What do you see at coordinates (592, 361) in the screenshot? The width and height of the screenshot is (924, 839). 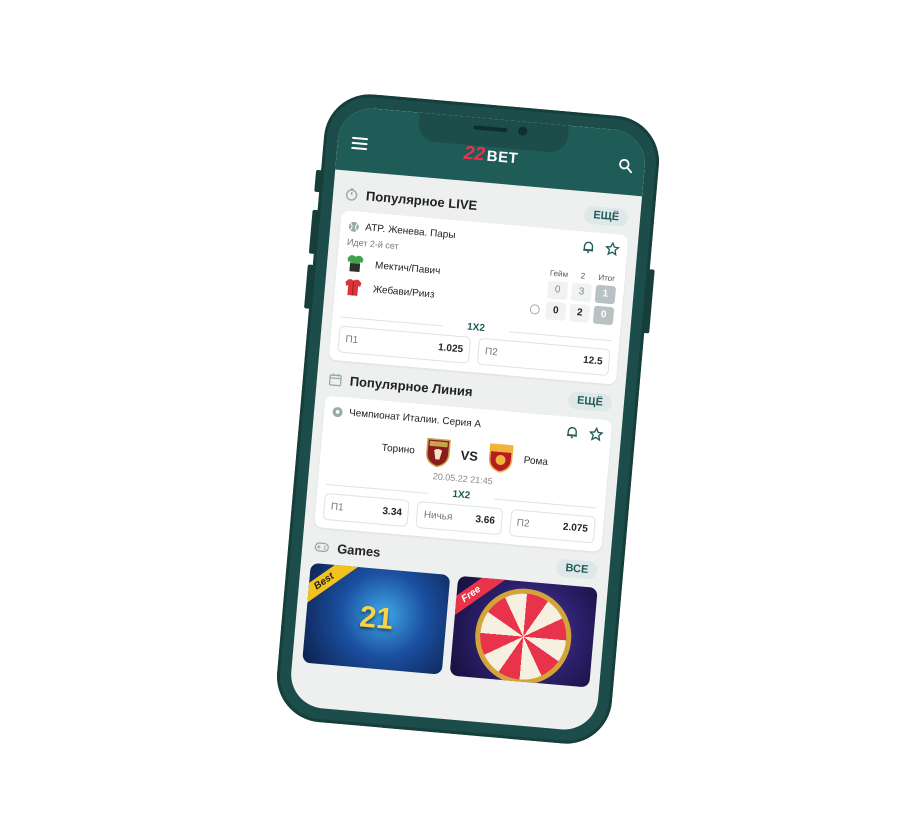 I see `odd-value: 12.5` at bounding box center [592, 361].